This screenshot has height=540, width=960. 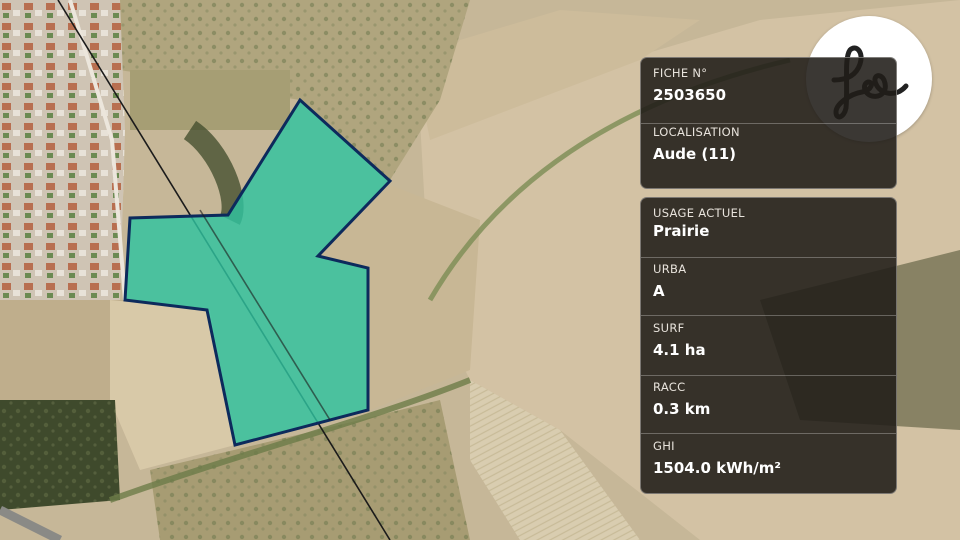 I want to click on fiche-label: FICHE N°, so click(x=680, y=73).